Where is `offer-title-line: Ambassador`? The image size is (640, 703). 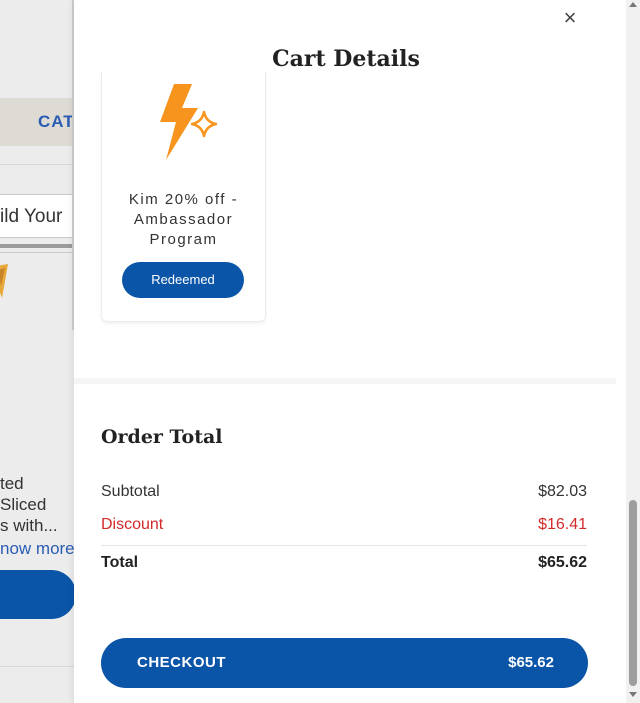
offer-title-line: Ambassador is located at coordinates (183, 219).